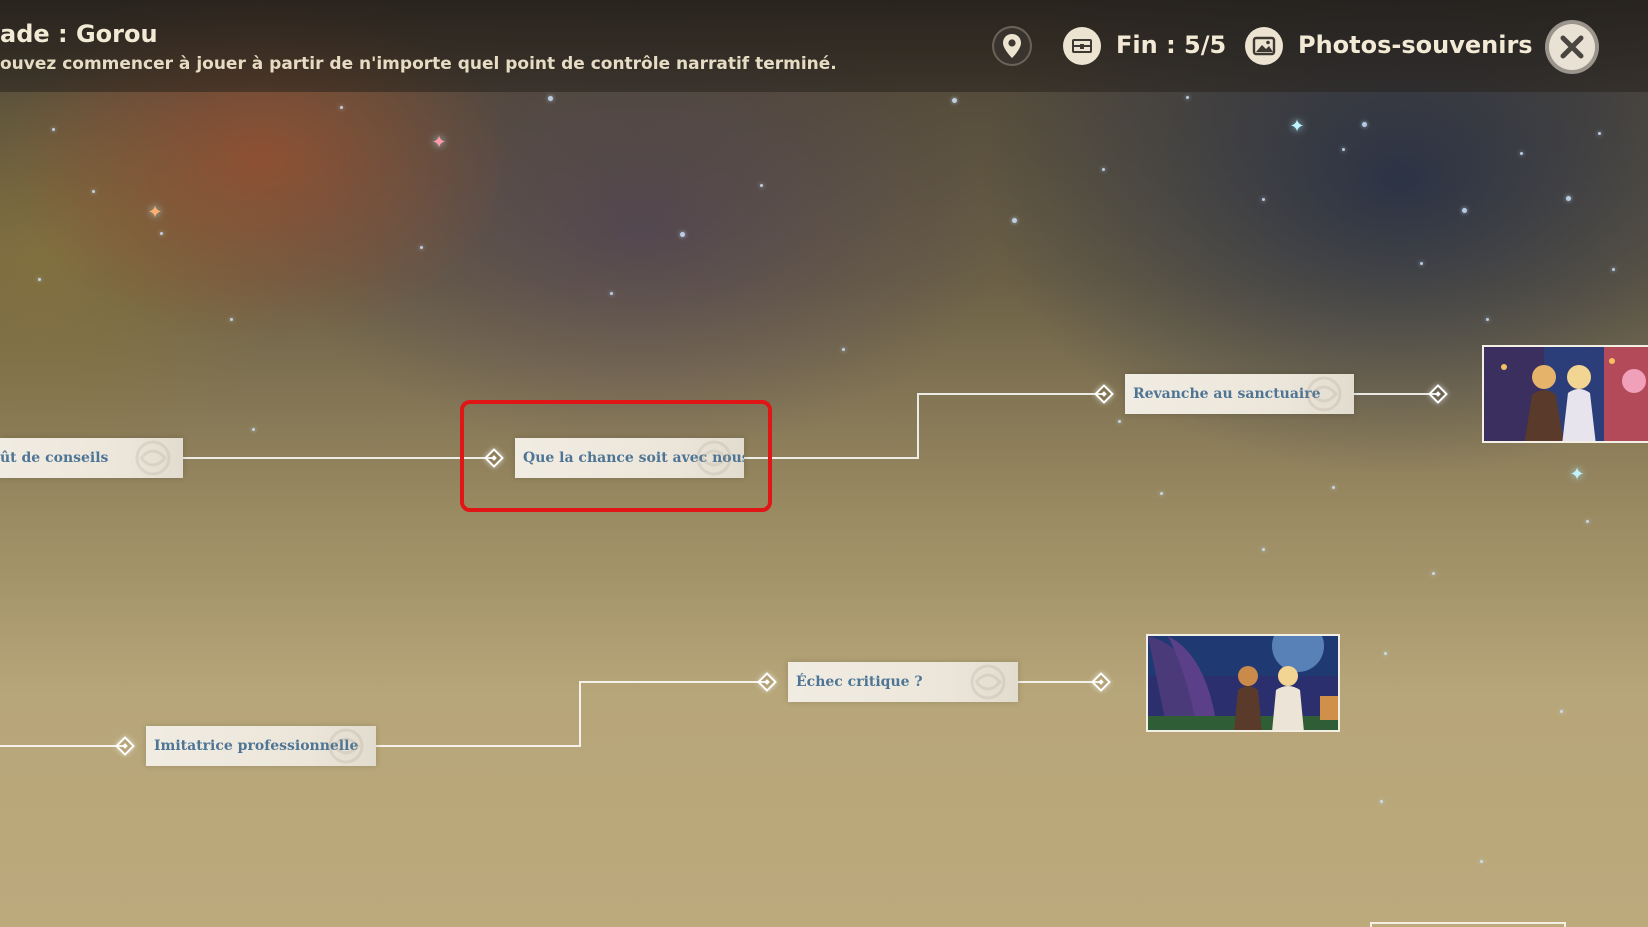 This screenshot has width=1648, height=927. I want to click on story-node-echec-critique: Échec critique ?, so click(903, 682).